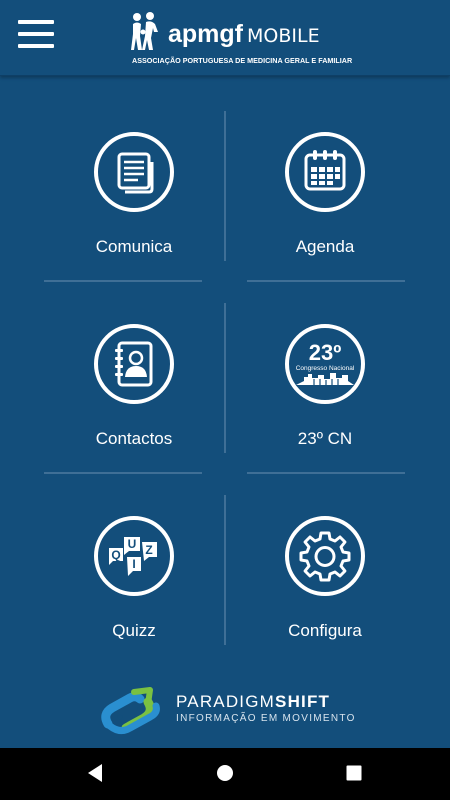 The image size is (450, 800). What do you see at coordinates (134, 556) in the screenshot?
I see `quiz-speech-bubbles-icon: Q U I Z` at bounding box center [134, 556].